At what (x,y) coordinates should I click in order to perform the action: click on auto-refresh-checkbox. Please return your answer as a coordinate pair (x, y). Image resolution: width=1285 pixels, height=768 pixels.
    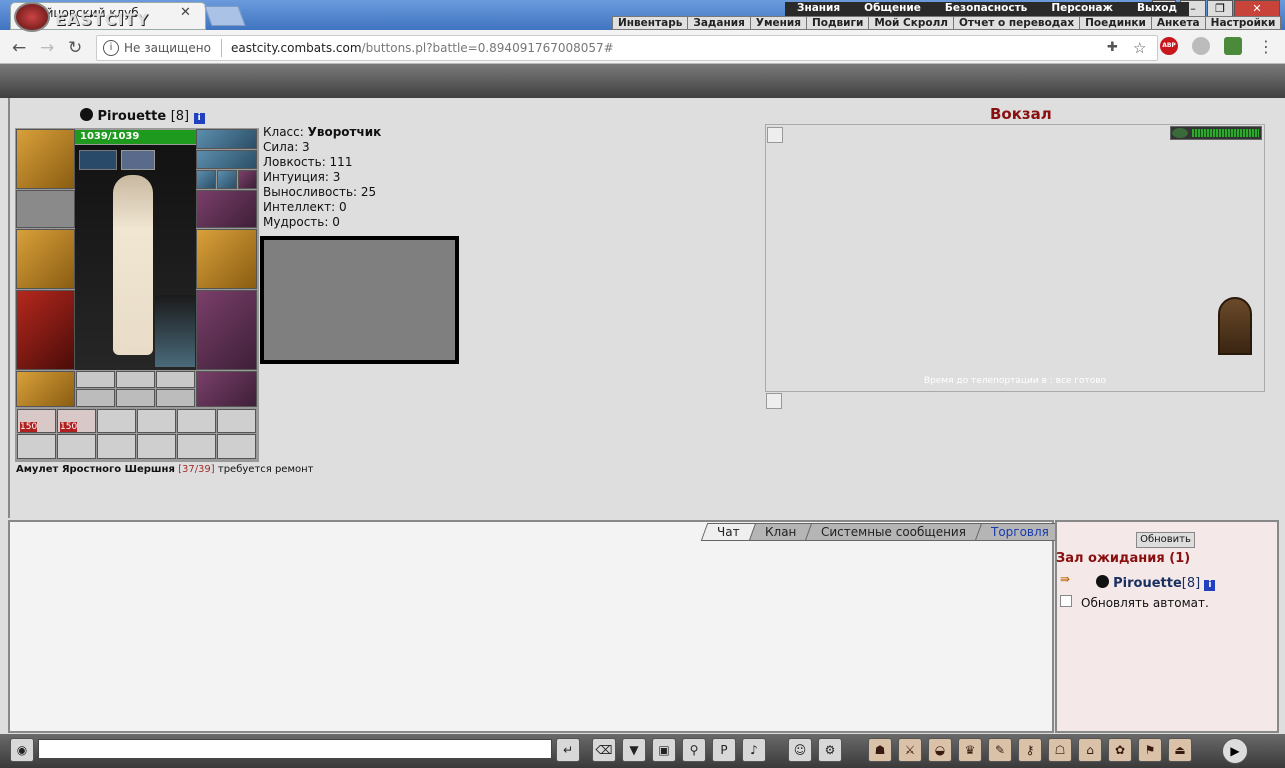
    Looking at the image, I should click on (1066, 601).